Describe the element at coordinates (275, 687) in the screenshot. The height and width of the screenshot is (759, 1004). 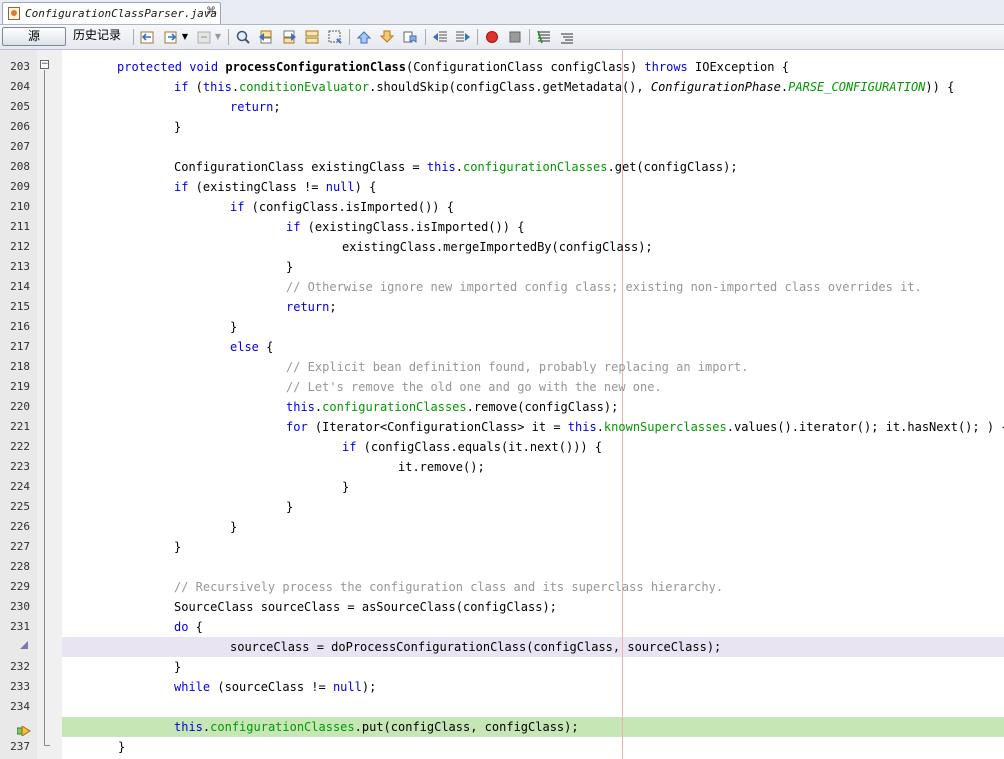
I see `code-line: while (sourceClass != null);` at that location.